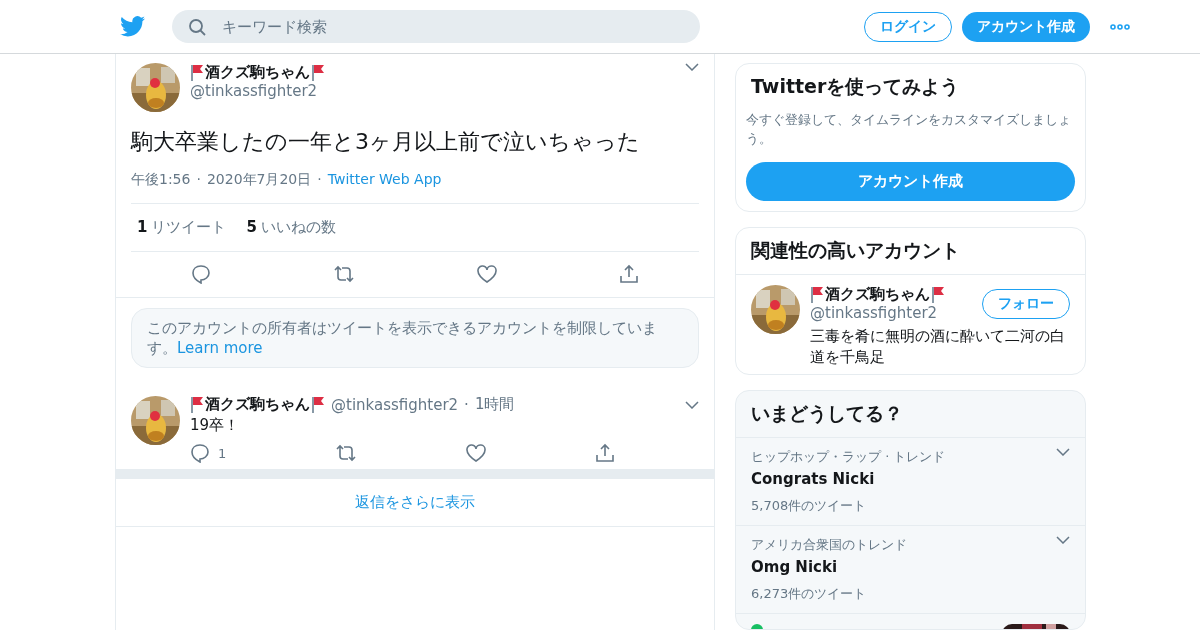 The width and height of the screenshot is (1200, 630). I want to click on card-title: Twitterを使ってみよう, so click(855, 86).